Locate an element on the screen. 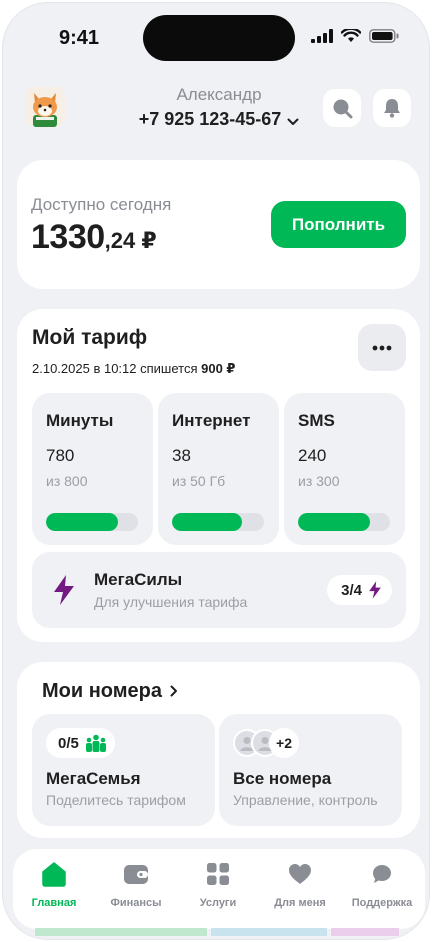 This screenshot has width=432, height=942. balance-amount-fraction: ,24 ₽ is located at coordinates (130, 240).